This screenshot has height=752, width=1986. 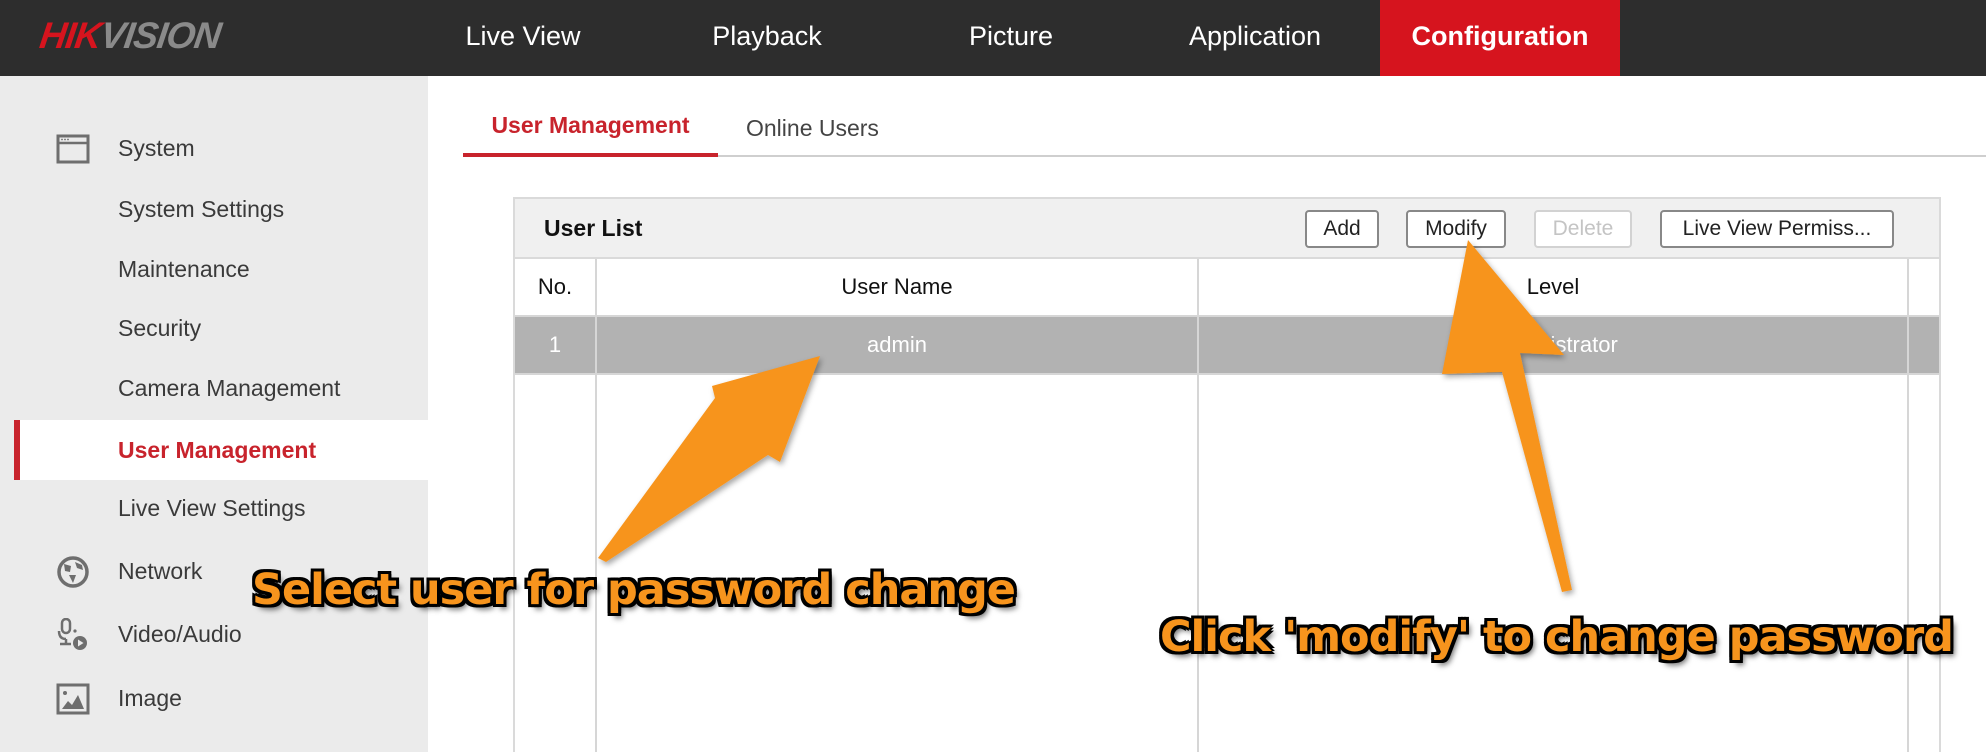 What do you see at coordinates (201, 209) in the screenshot?
I see `sidebar-item-label: System Settings` at bounding box center [201, 209].